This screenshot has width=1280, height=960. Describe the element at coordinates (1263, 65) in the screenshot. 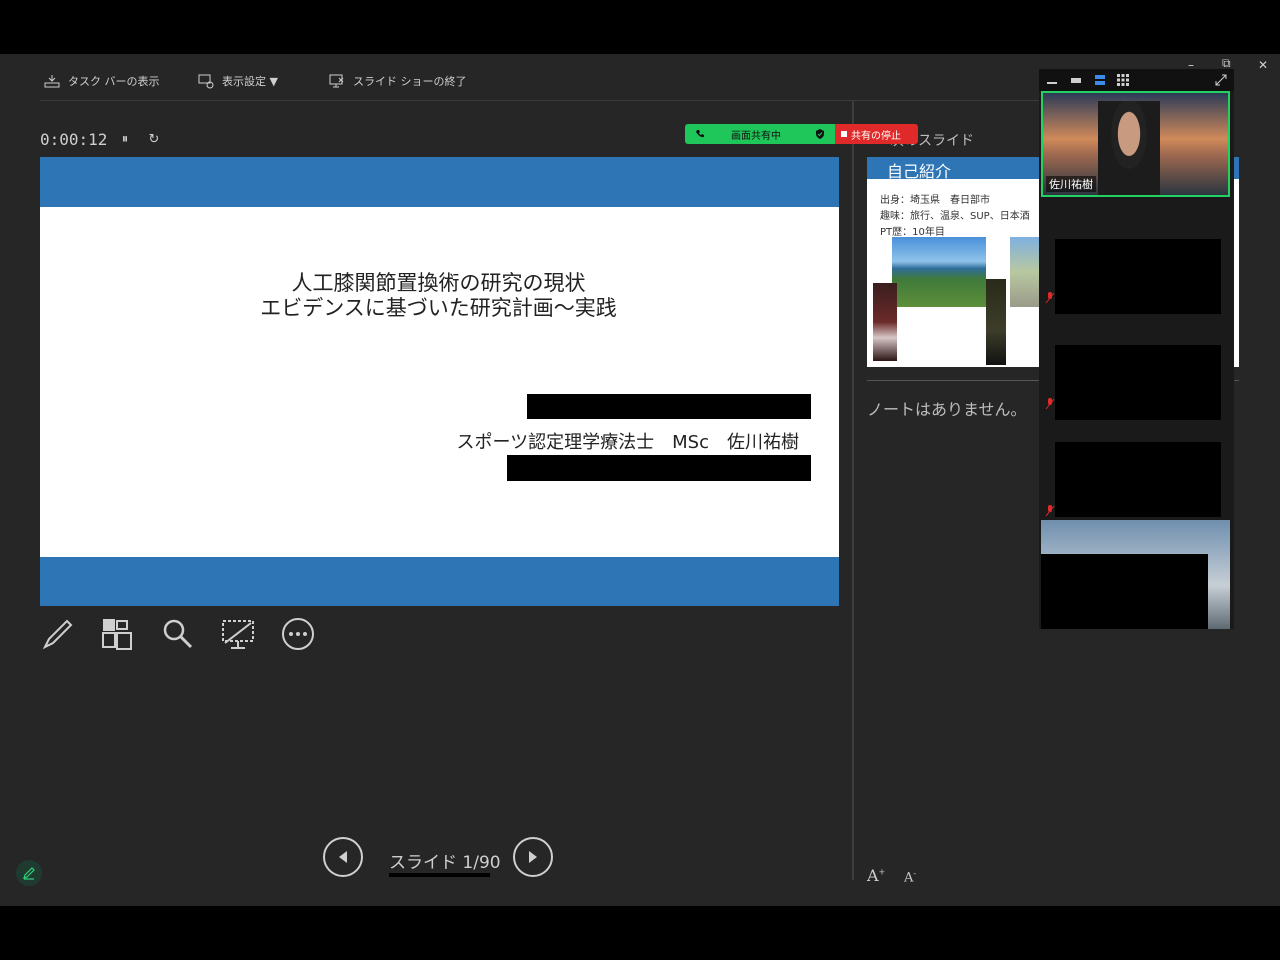

I see `close-icon: ✕` at that location.